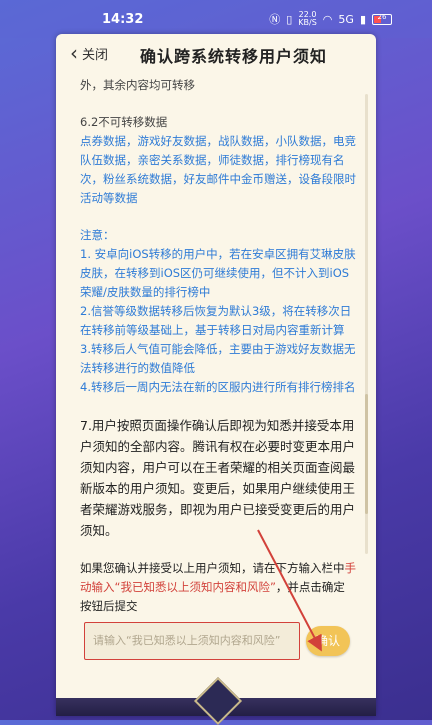 This screenshot has height=725, width=432. I want to click on status-time: 14:32, so click(123, 19).